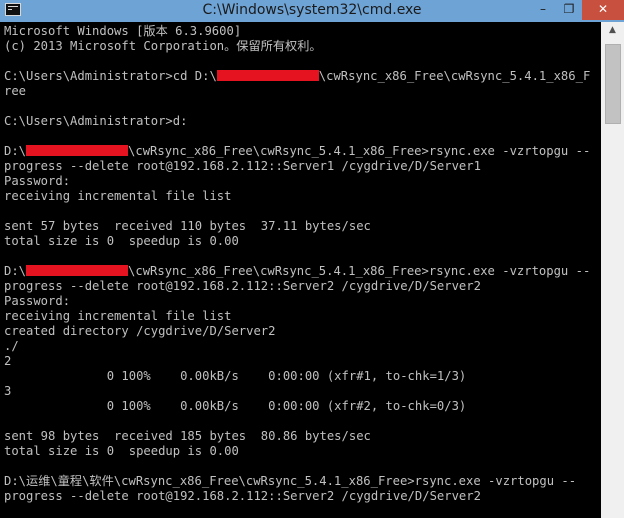  Describe the element at coordinates (163, 46) in the screenshot. I see `console-line: (c) 2013 Microsoft Corporation。保留所有权利。` at that location.